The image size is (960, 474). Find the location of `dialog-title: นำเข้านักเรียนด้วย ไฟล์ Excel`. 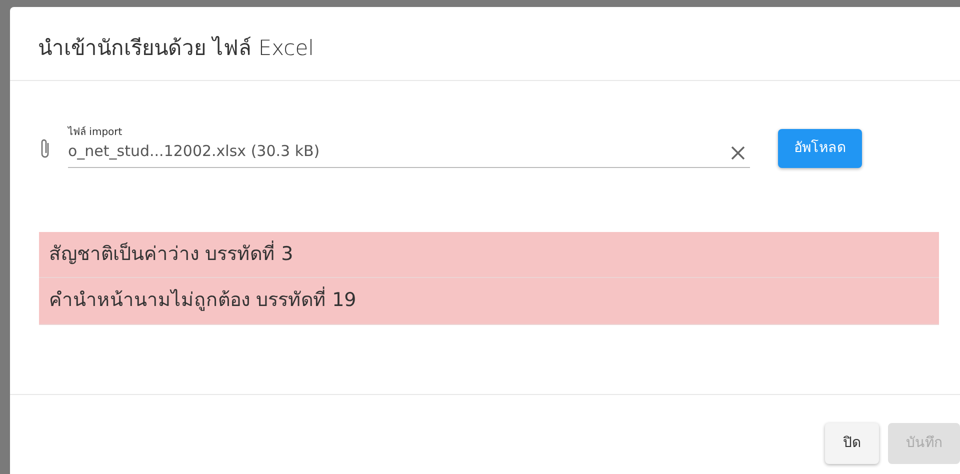

dialog-title: นำเข้านักเรียนด้วย ไฟล์ Excel is located at coordinates (176, 48).